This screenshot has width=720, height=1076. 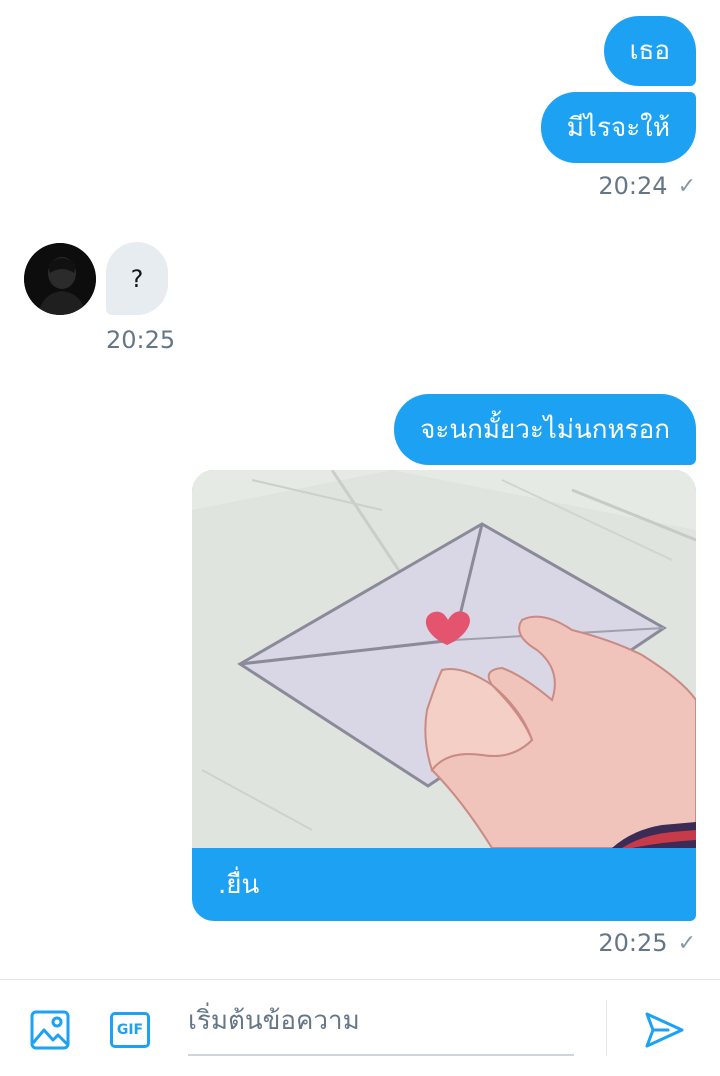 I want to click on message-timestamp: 20:25, so click(x=140, y=340).